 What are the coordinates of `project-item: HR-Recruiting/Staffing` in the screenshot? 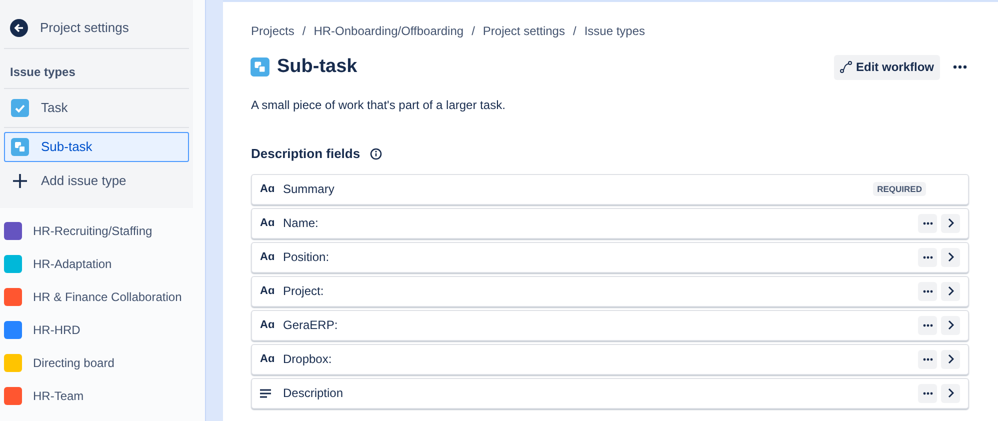 It's located at (102, 230).